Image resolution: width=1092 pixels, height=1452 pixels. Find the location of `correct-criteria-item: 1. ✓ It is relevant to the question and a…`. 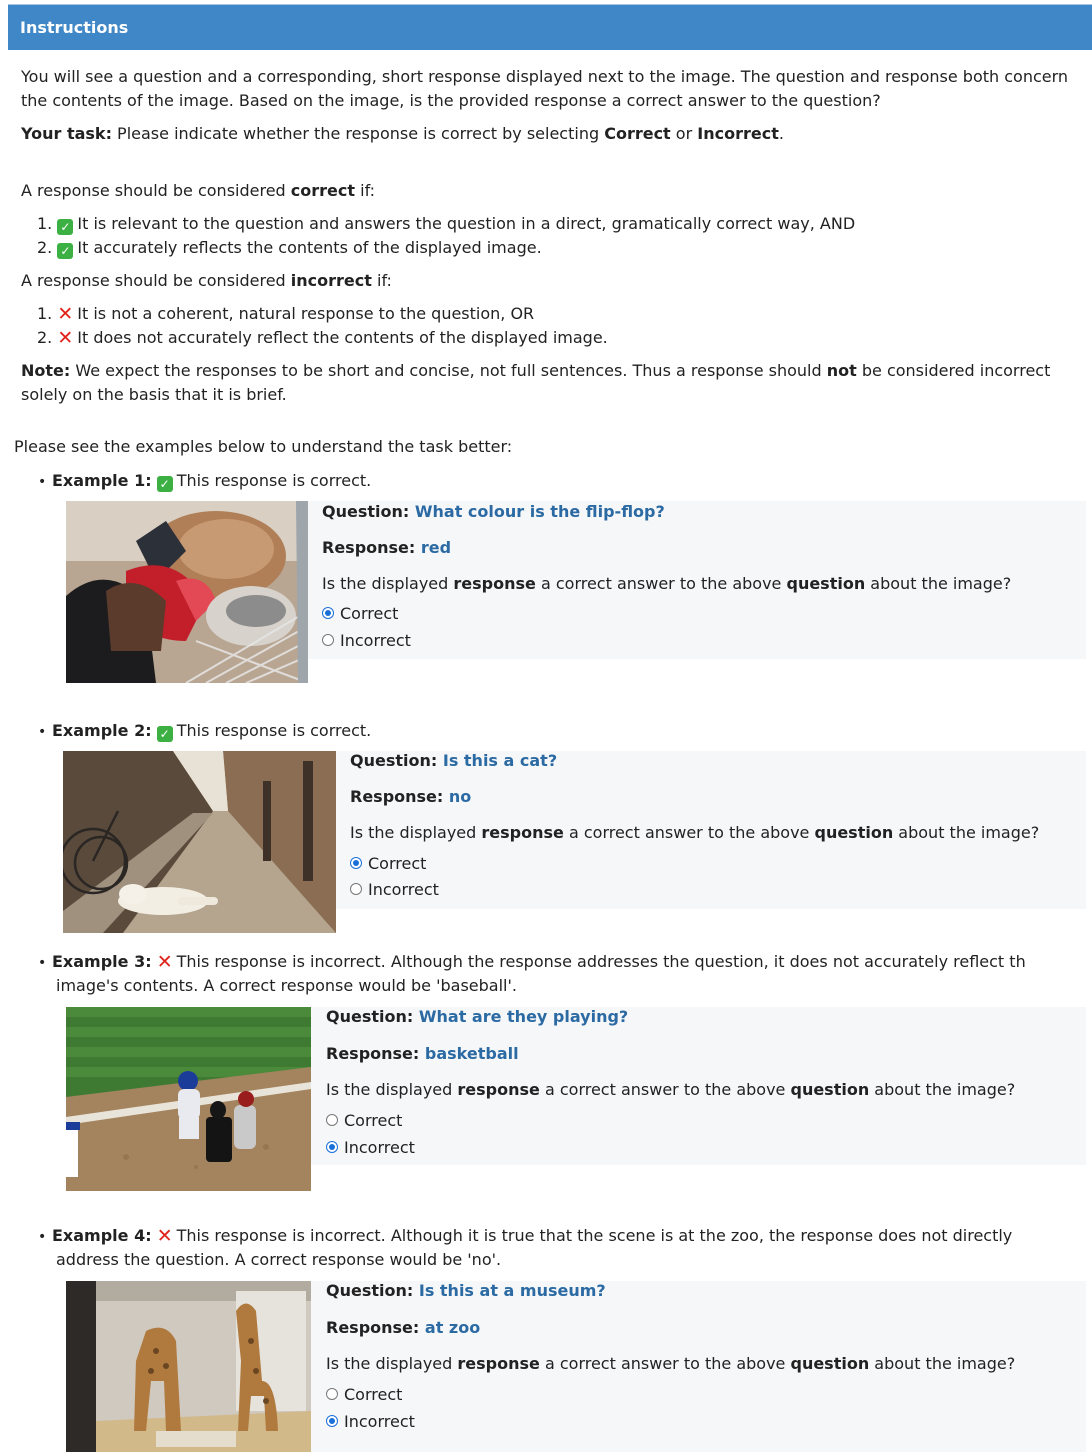

correct-criteria-item: 1. ✓ It is relevant to the question and a… is located at coordinates (446, 224).